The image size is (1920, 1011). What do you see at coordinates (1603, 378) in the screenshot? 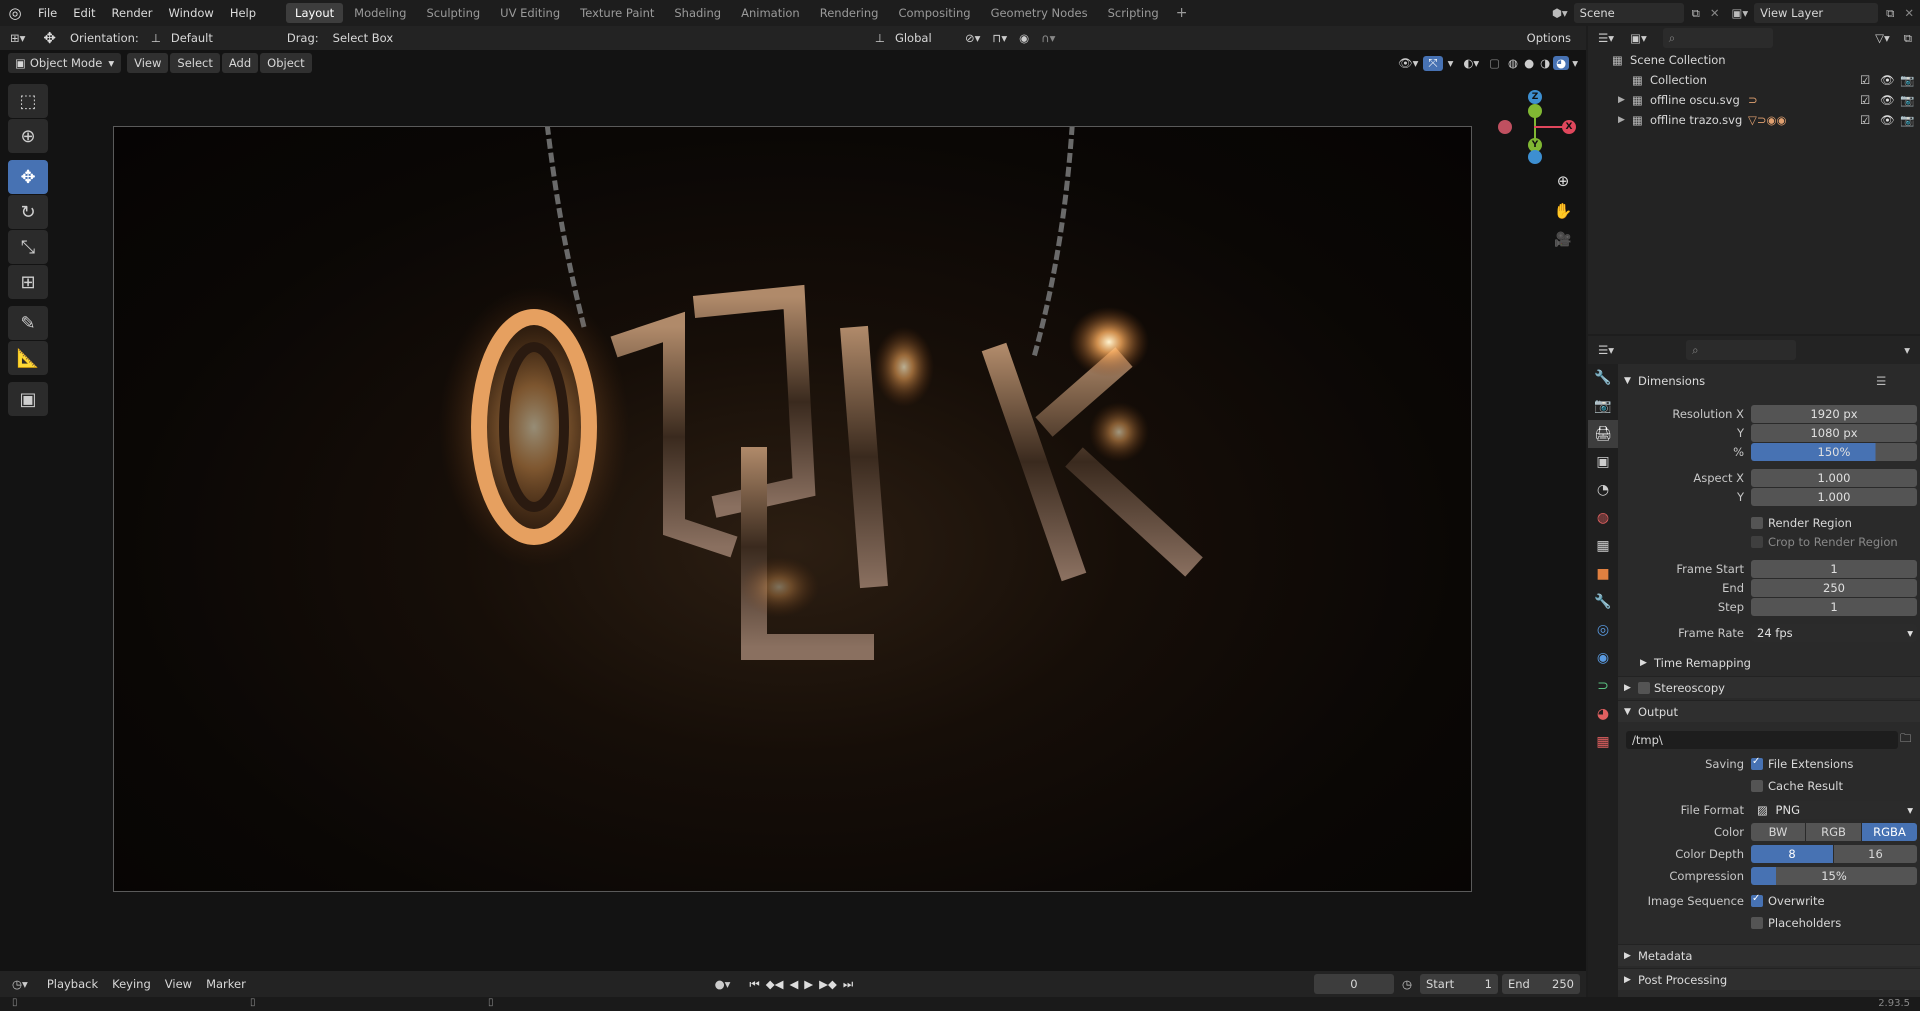
I see `tool-tab-icon: 🔧` at bounding box center [1603, 378].